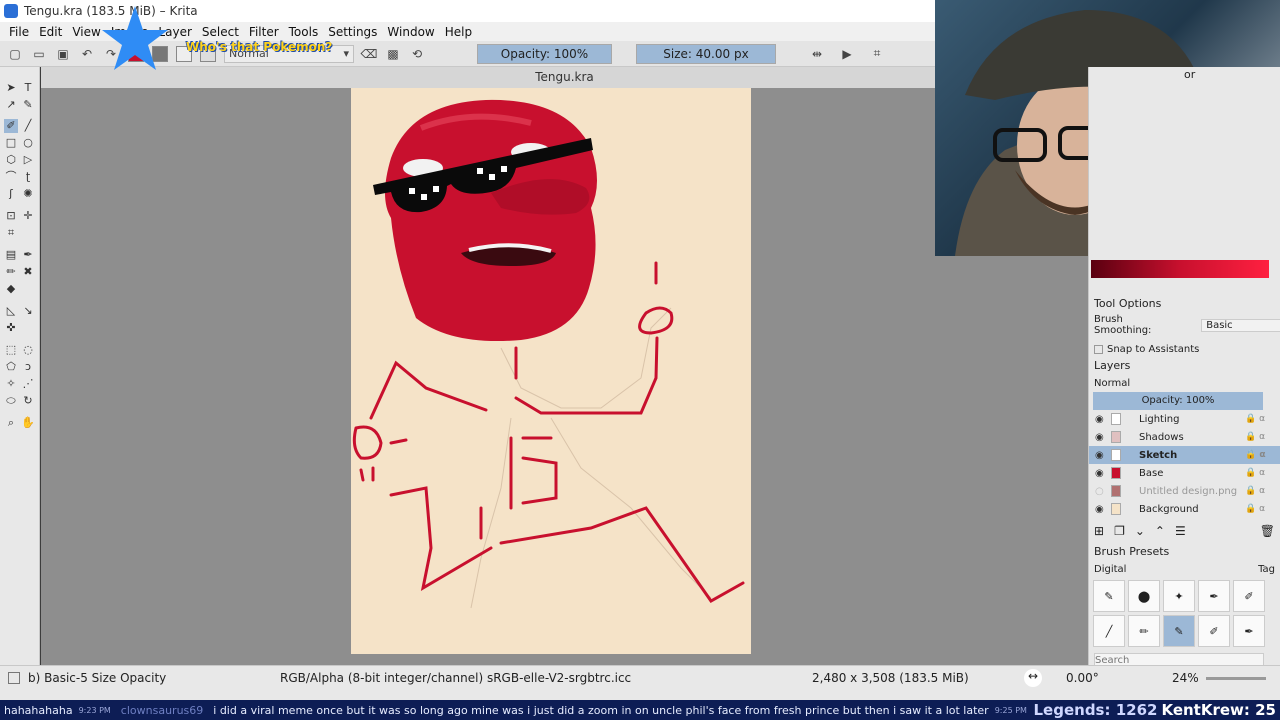  What do you see at coordinates (28, 311) in the screenshot?
I see `measure-tool-icon: ↘` at bounding box center [28, 311].